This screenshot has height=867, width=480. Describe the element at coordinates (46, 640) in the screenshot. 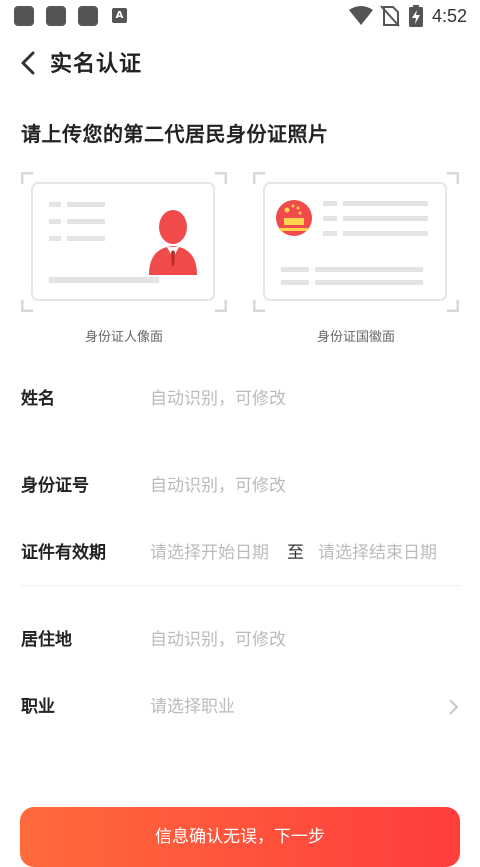

I see `address-label: 居住地` at that location.